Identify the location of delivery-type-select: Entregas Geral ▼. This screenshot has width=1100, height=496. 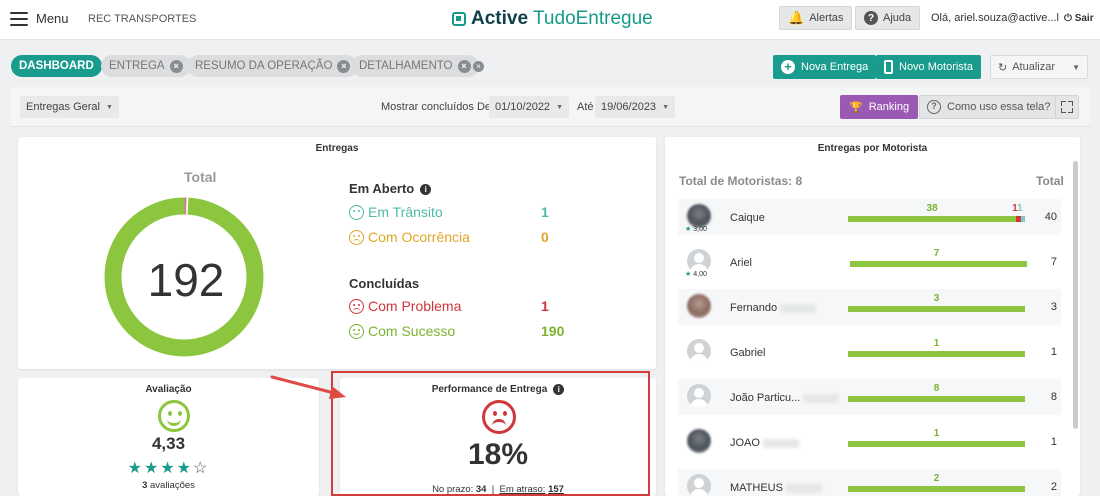
(69, 107).